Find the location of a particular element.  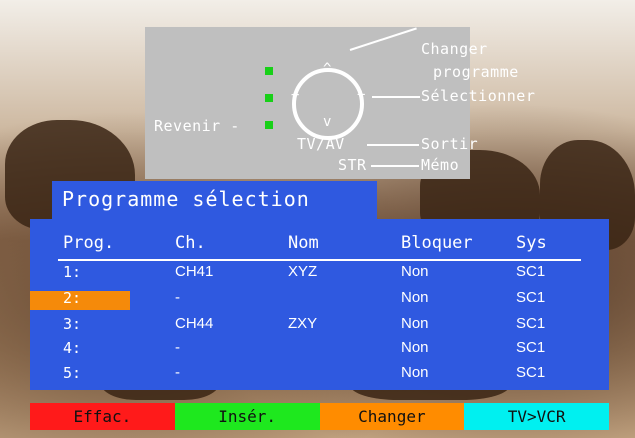

inser-button: Insér. is located at coordinates (247, 416).